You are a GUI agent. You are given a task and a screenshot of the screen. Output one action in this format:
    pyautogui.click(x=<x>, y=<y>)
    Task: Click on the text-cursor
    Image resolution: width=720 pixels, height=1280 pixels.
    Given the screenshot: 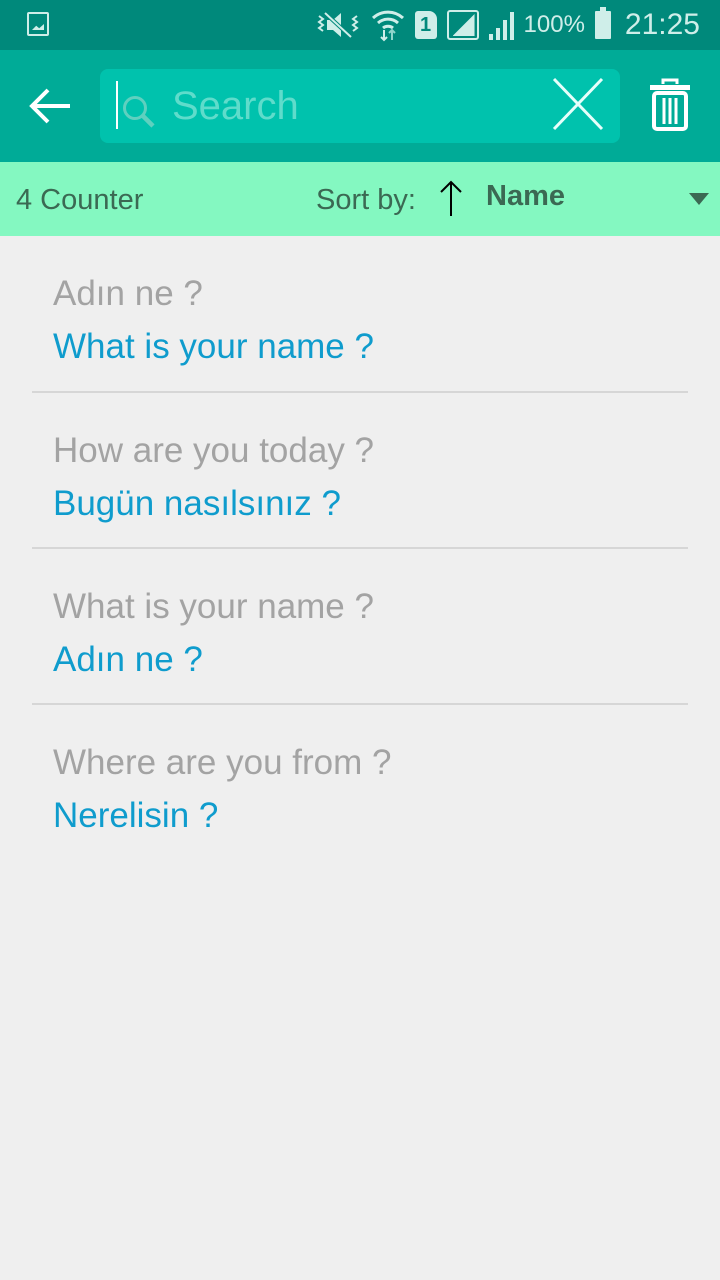 What is the action you would take?
    pyautogui.click(x=117, y=105)
    